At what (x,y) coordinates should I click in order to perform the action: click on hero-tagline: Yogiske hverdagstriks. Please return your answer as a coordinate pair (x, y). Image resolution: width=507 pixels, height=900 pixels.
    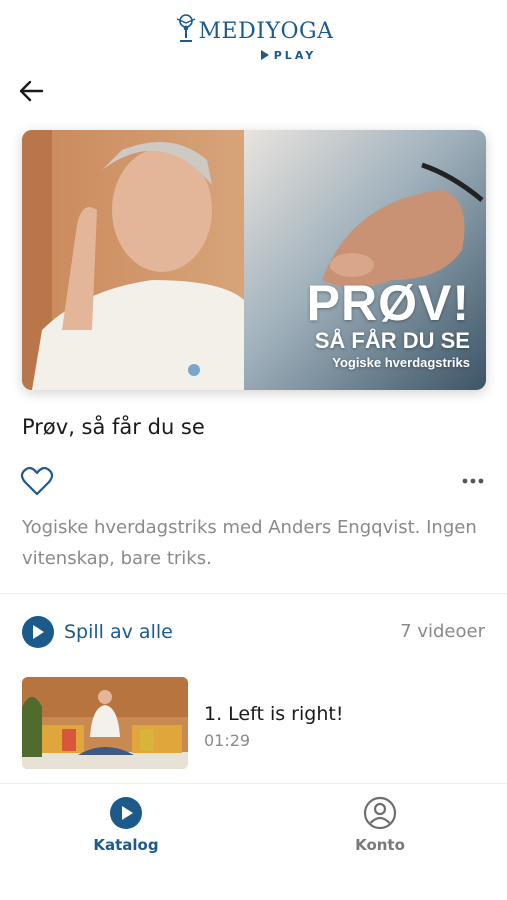
    Looking at the image, I should click on (401, 362).